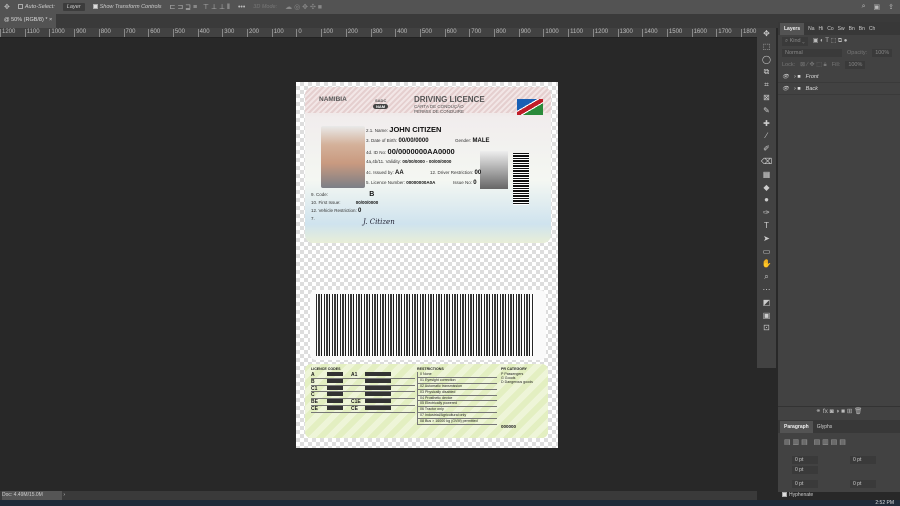 This screenshot has height=506, width=900. I want to click on pdf417-barcode, so click(425, 325).